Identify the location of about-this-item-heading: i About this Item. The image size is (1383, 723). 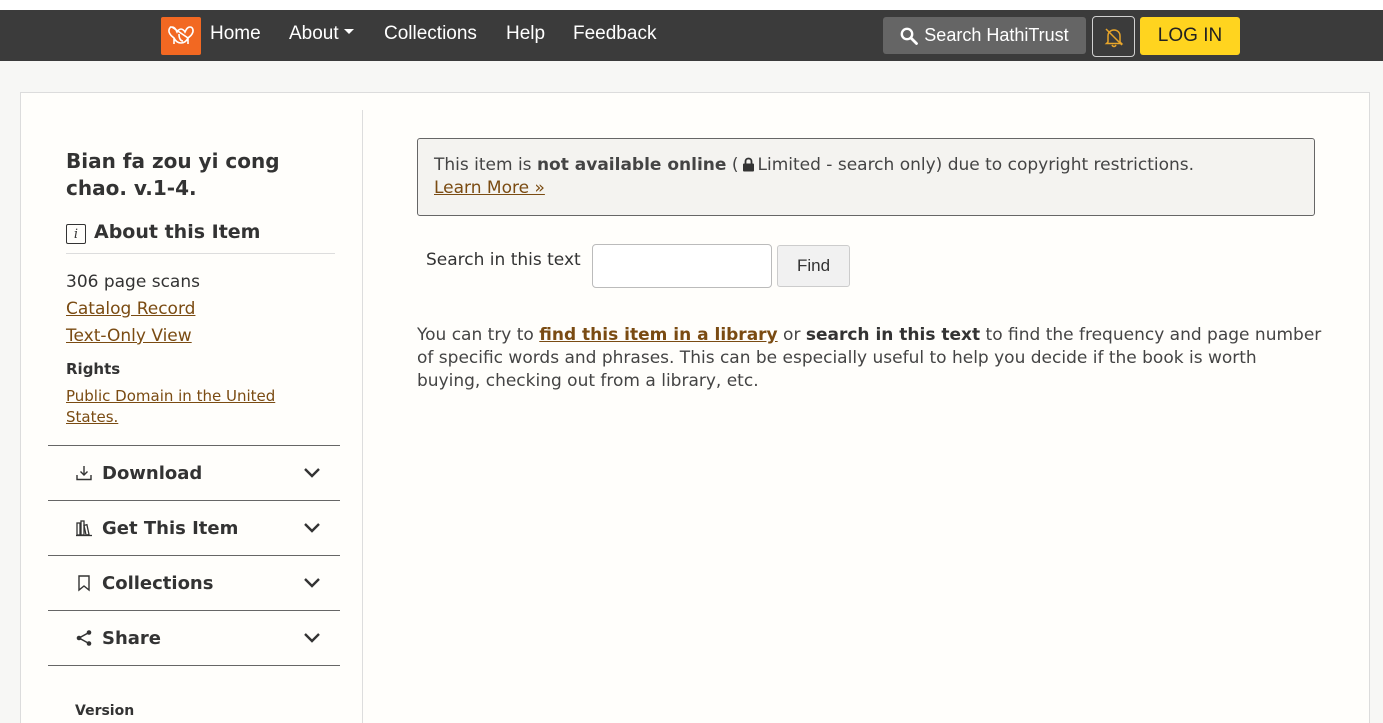
(200, 237).